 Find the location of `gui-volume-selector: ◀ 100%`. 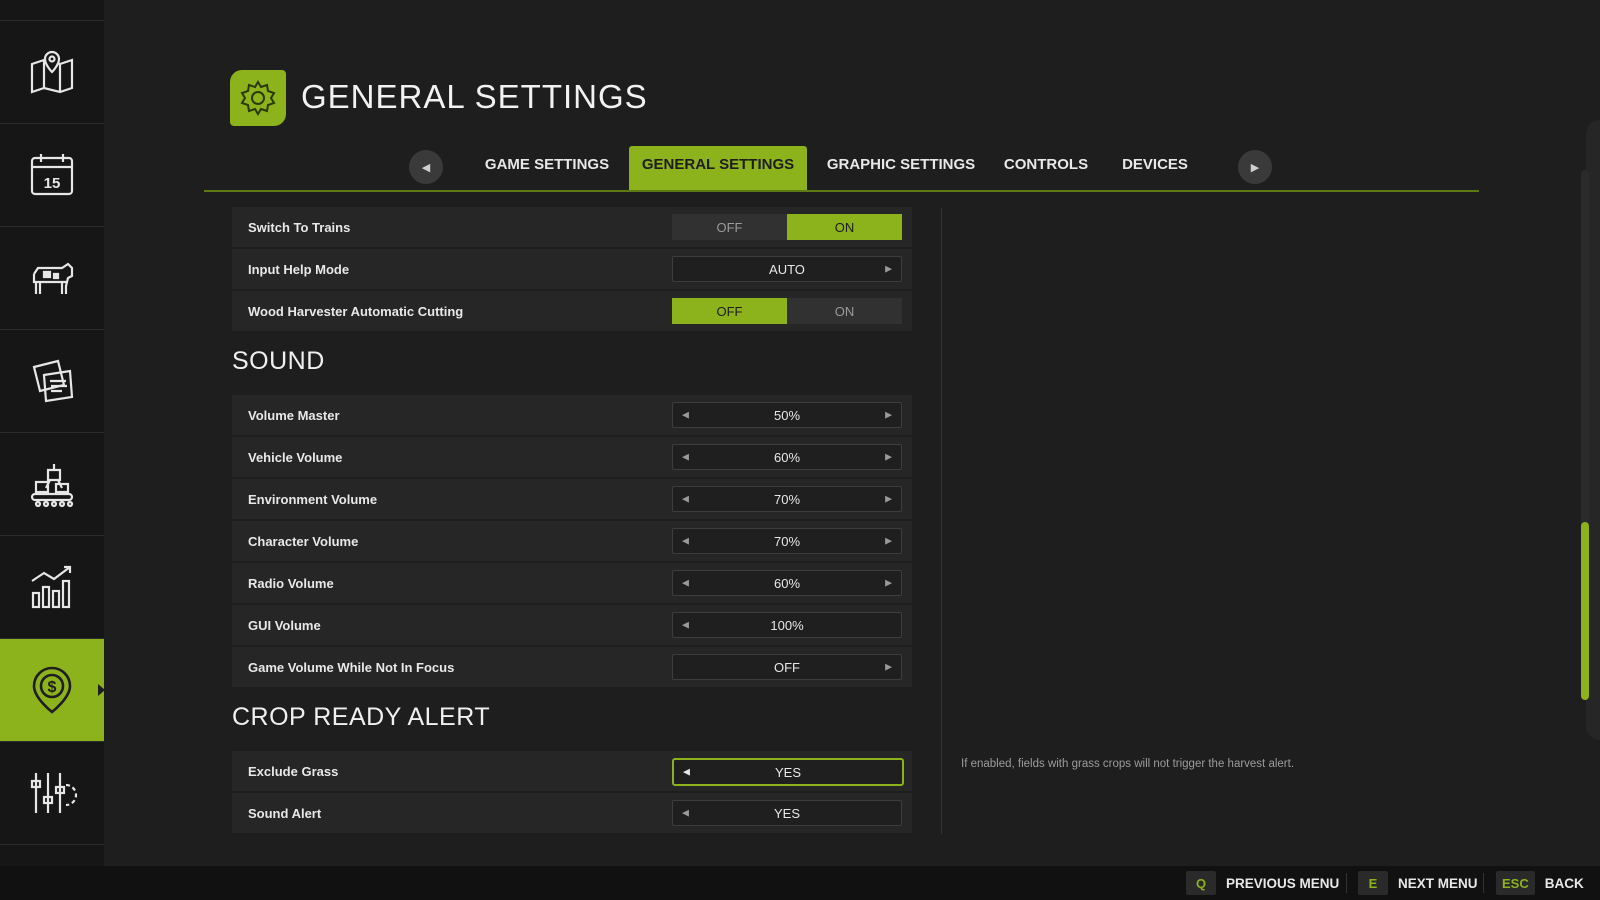

gui-volume-selector: ◀ 100% is located at coordinates (787, 625).